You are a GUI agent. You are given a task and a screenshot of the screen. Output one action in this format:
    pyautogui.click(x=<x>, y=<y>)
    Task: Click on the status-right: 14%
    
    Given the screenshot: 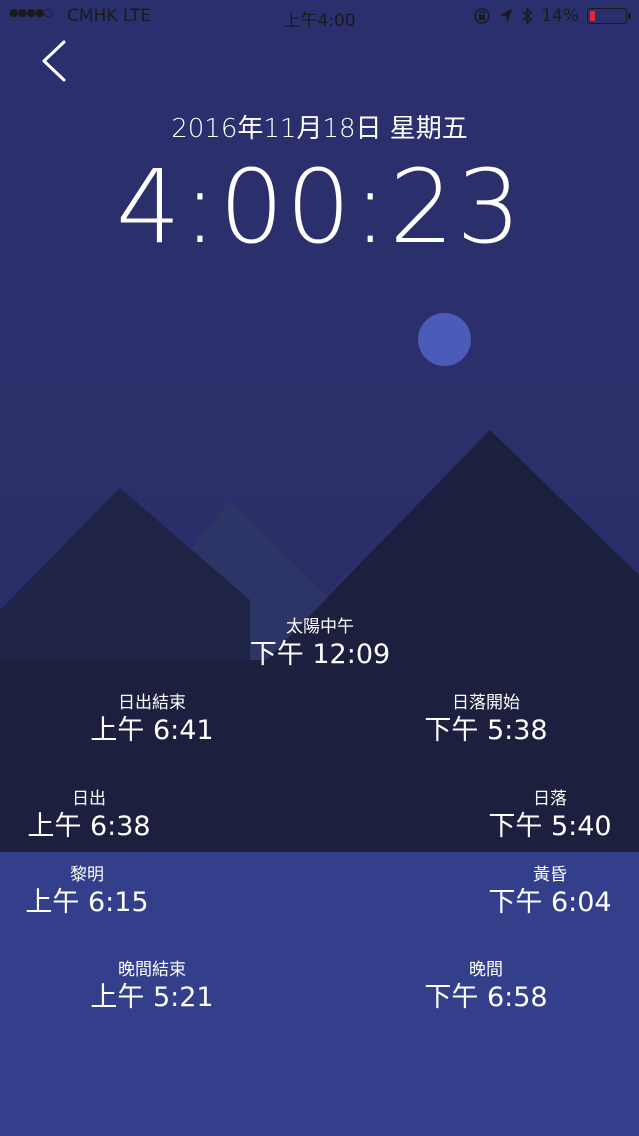 What is the action you would take?
    pyautogui.click(x=552, y=16)
    